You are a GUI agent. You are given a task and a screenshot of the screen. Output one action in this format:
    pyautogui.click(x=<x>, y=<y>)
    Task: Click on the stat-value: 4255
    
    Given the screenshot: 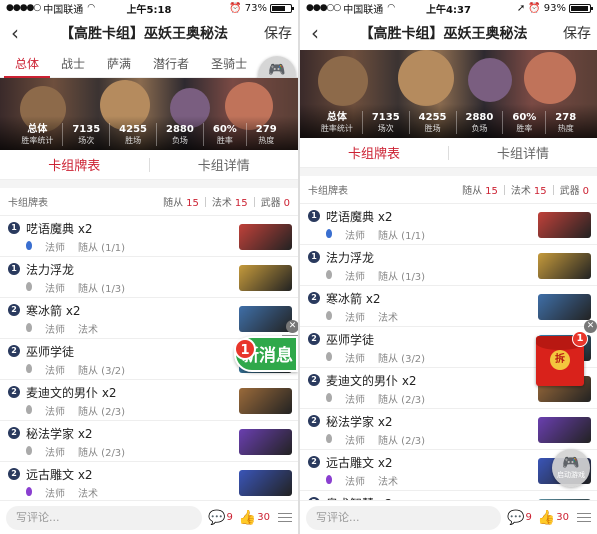 What is the action you would take?
    pyautogui.click(x=133, y=129)
    